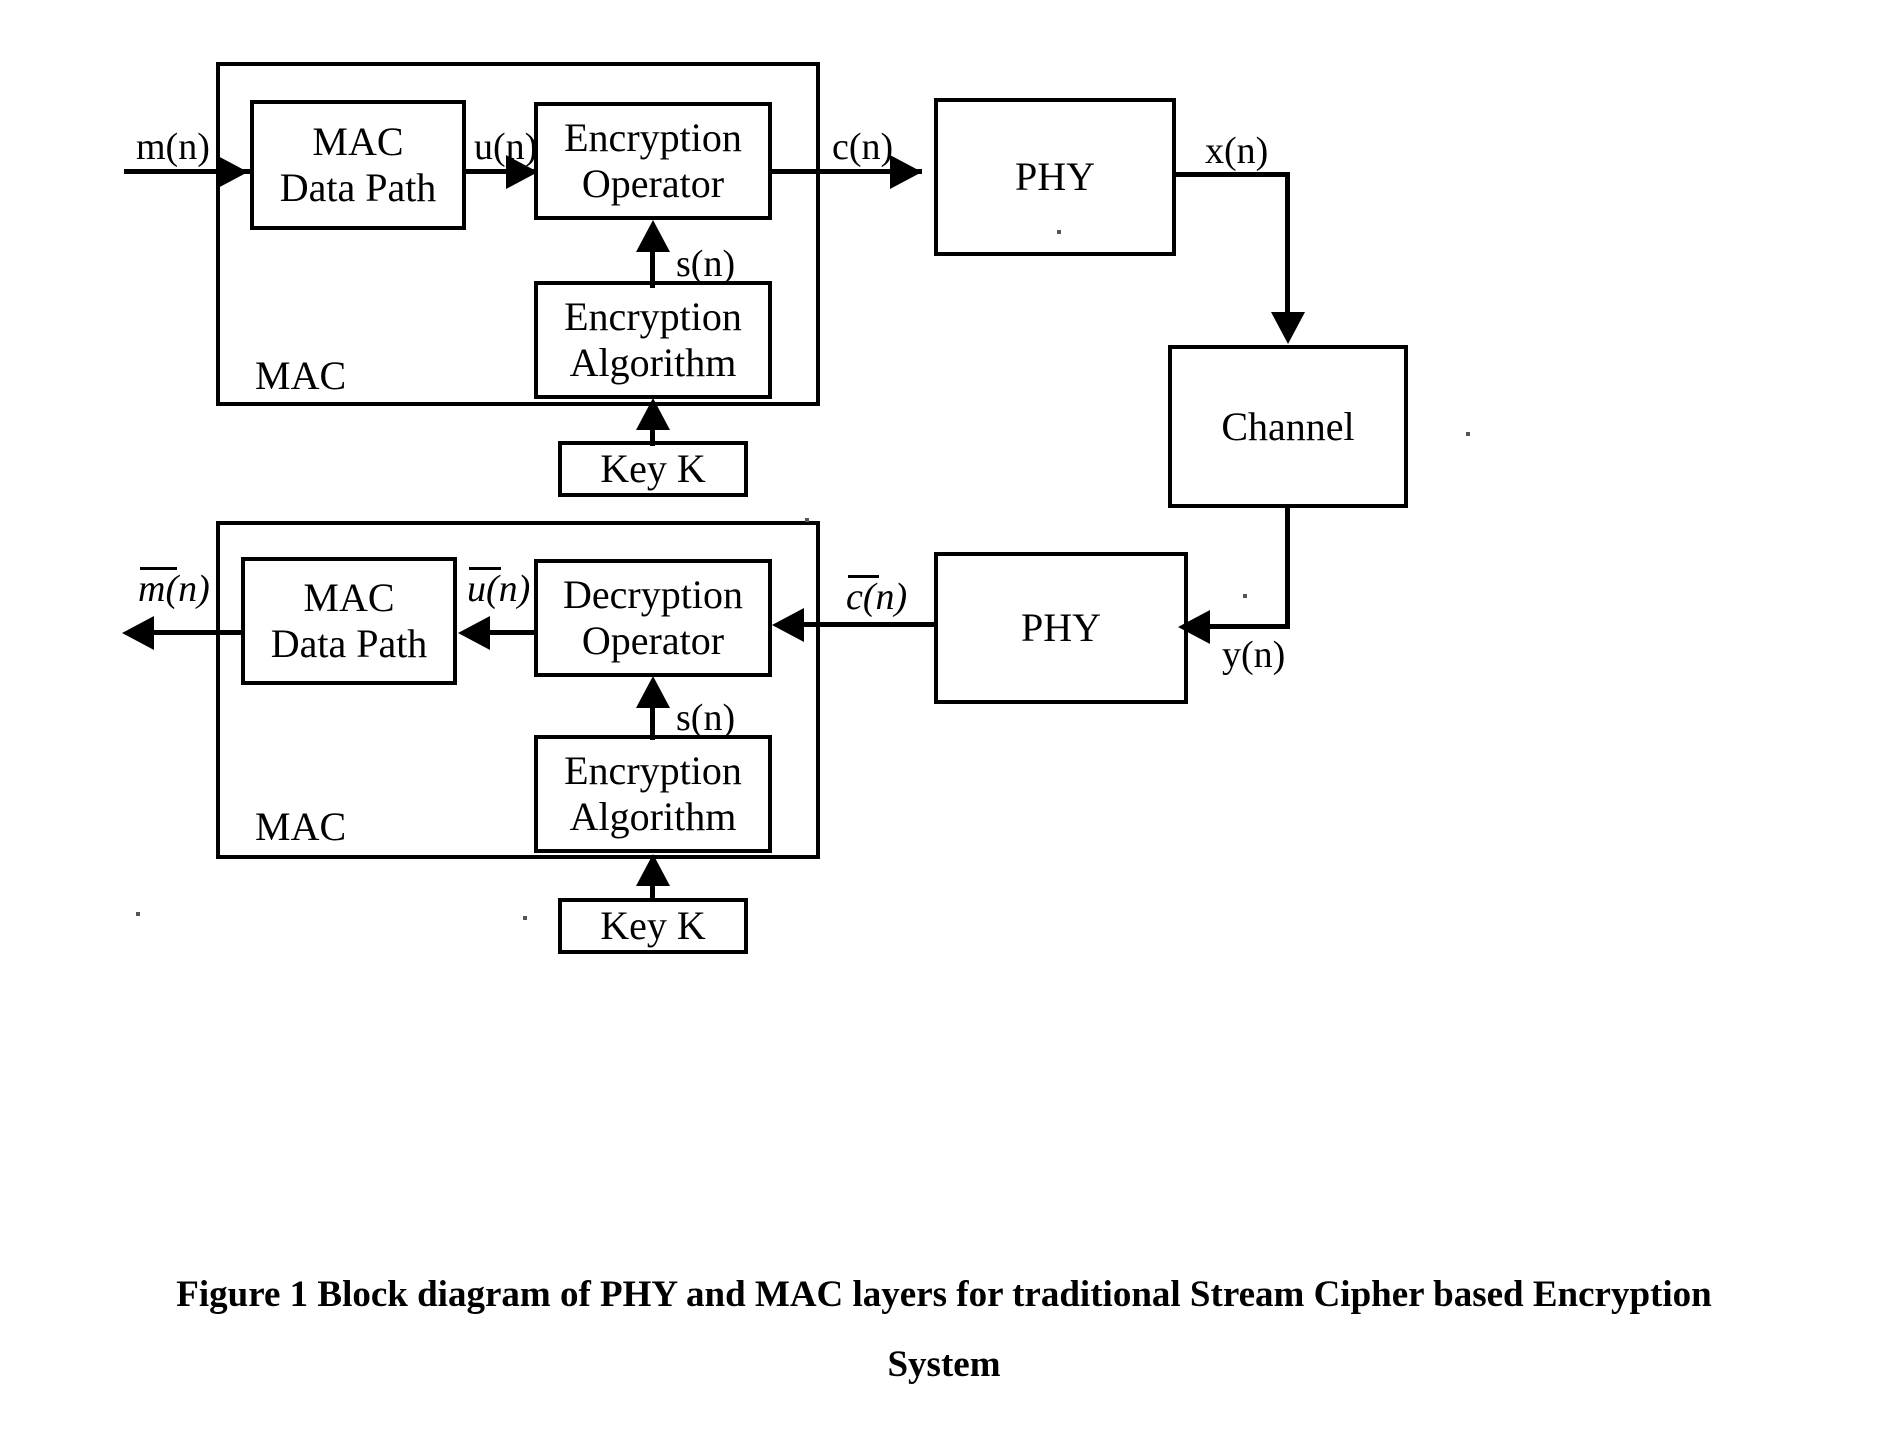 Image resolution: width=1888 pixels, height=1447 pixels. I want to click on rx-signal-u-text: u(n), so click(499, 588).